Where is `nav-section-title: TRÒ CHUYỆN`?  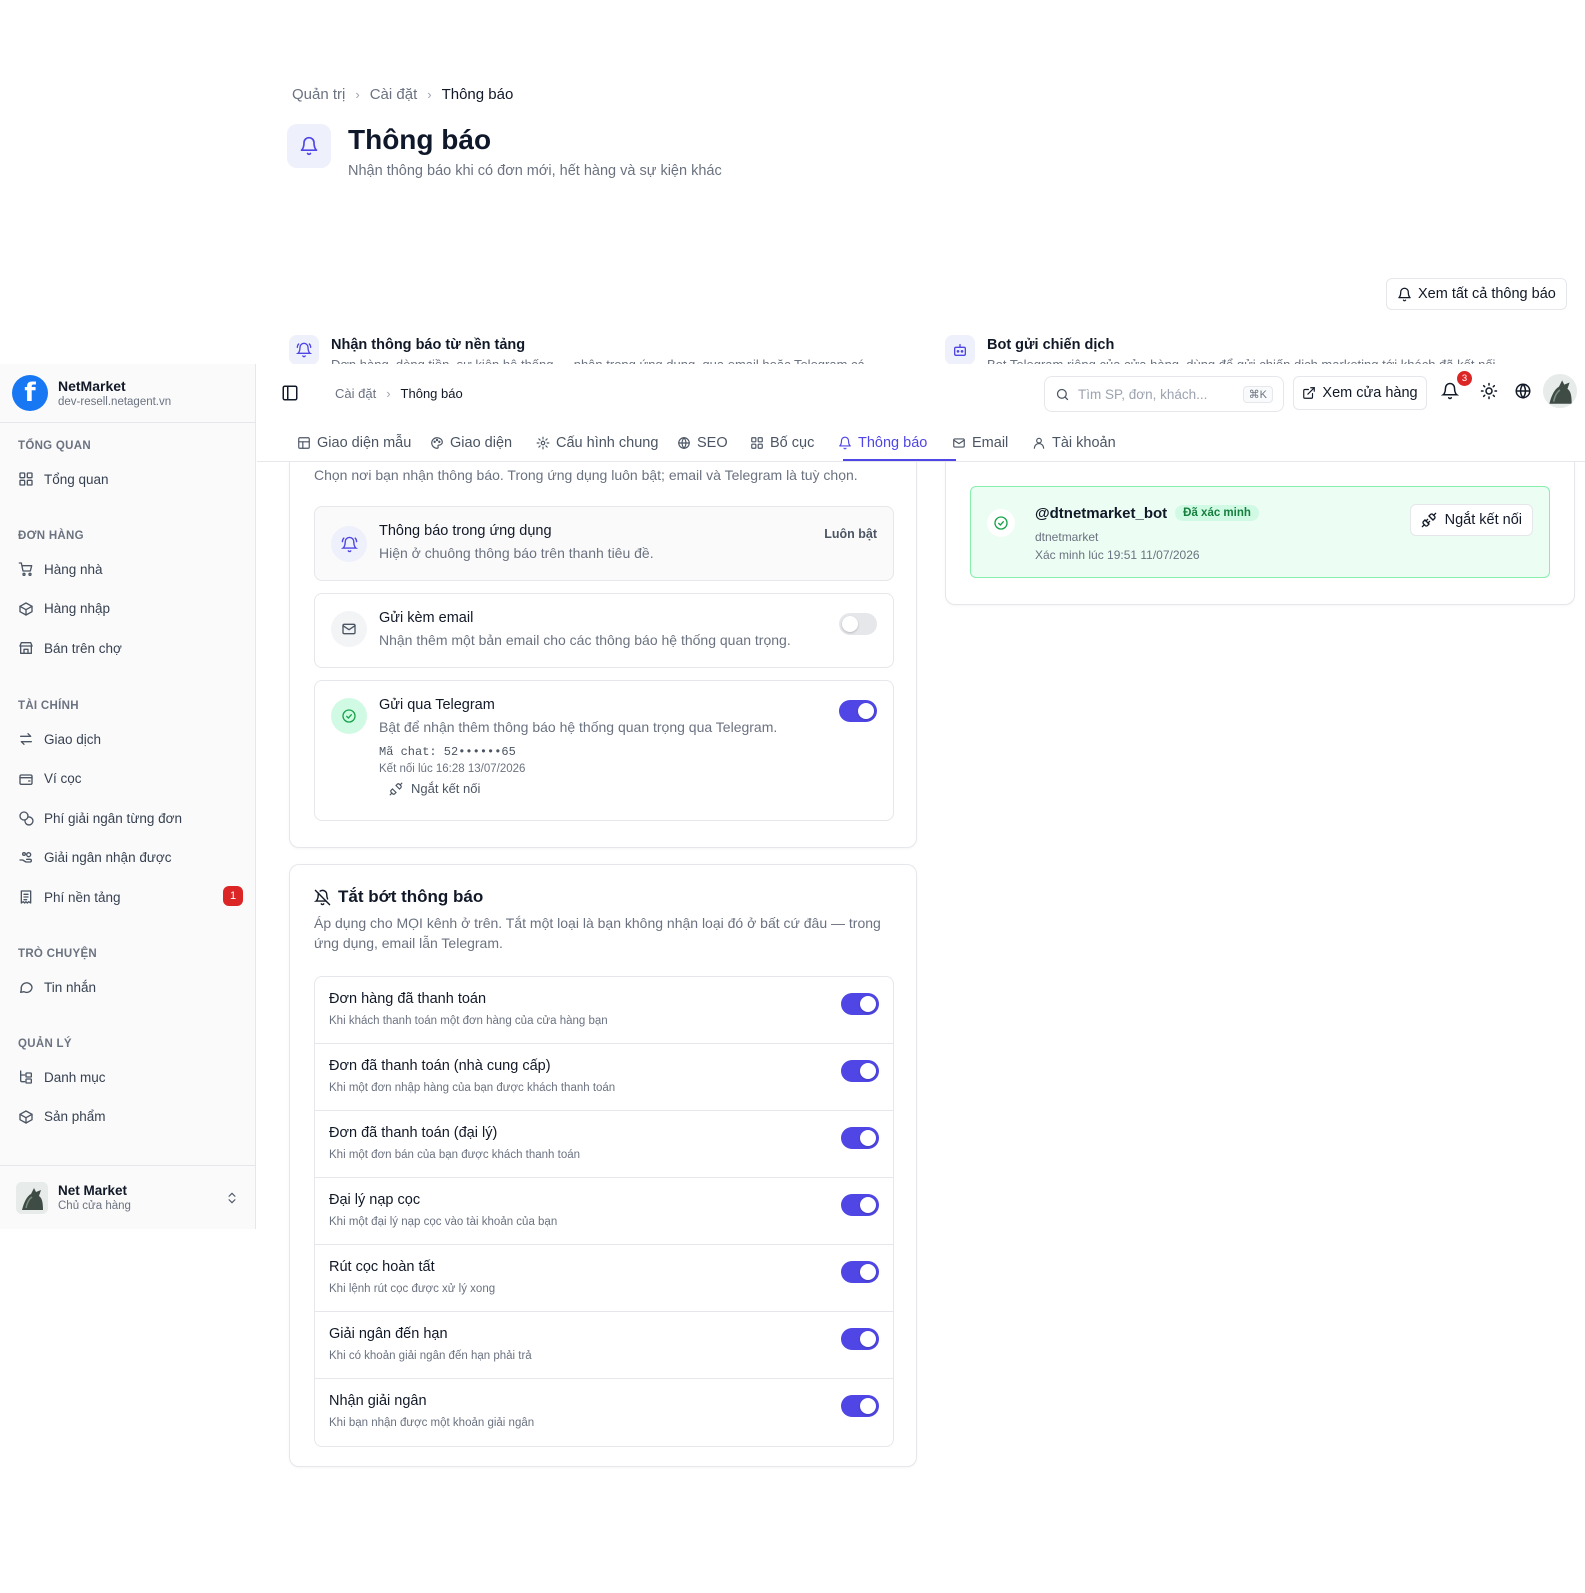 nav-section-title: TRÒ CHUYỆN is located at coordinates (58, 954).